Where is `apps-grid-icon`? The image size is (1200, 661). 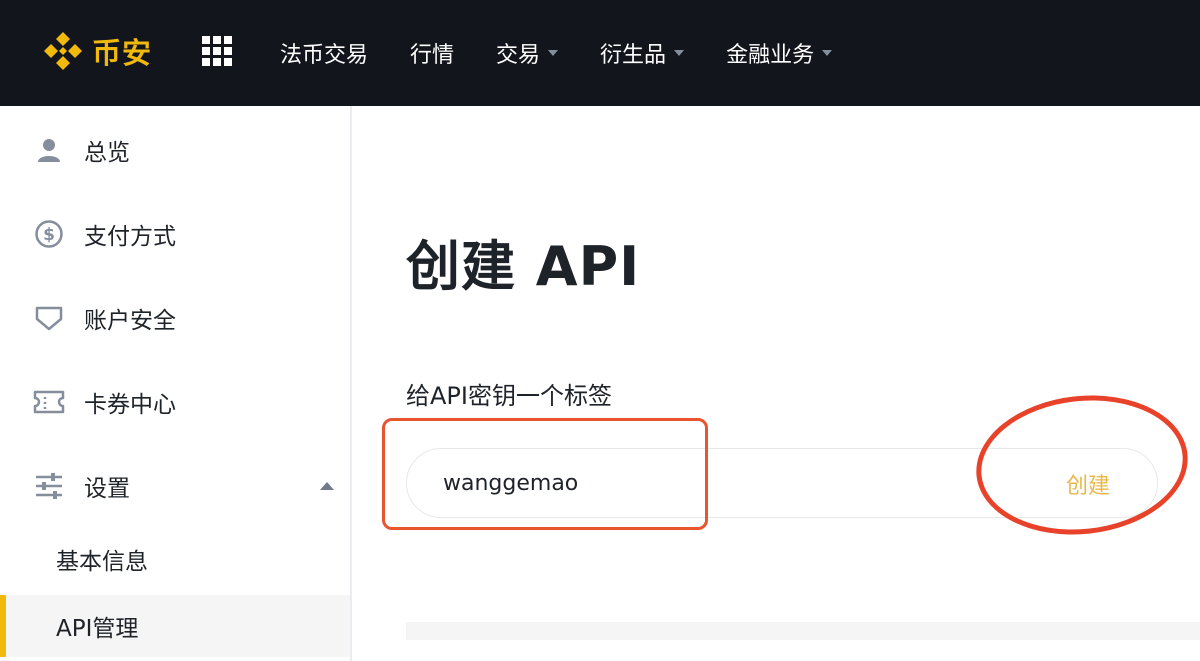
apps-grid-icon is located at coordinates (217, 51).